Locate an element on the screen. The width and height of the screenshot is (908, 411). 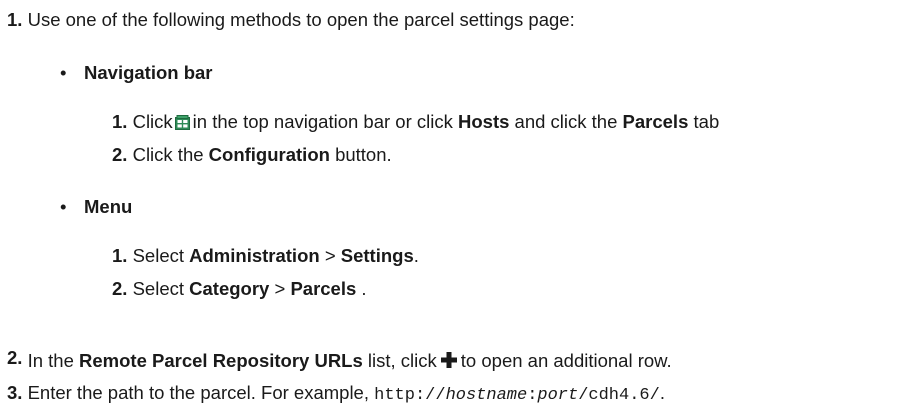
substep-text: button. is located at coordinates (363, 154).